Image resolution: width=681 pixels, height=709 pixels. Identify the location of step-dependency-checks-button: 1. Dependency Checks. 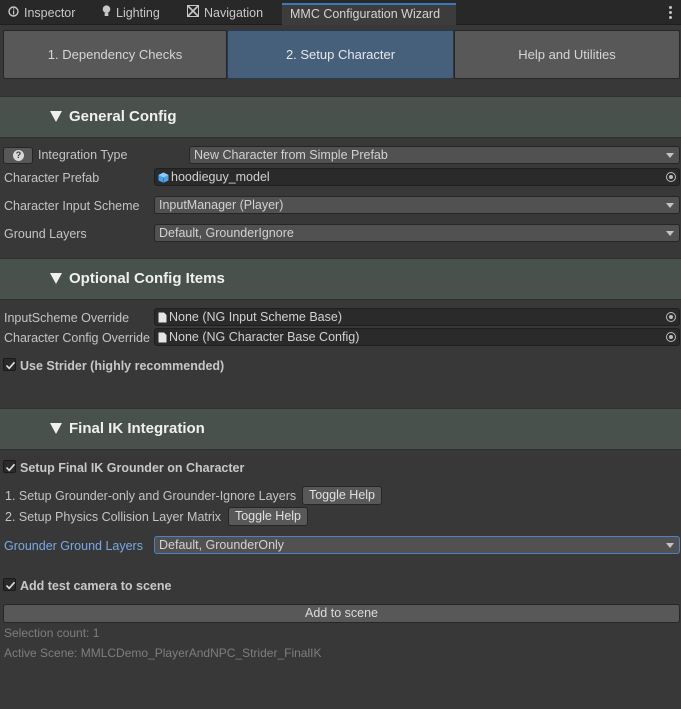
(115, 54).